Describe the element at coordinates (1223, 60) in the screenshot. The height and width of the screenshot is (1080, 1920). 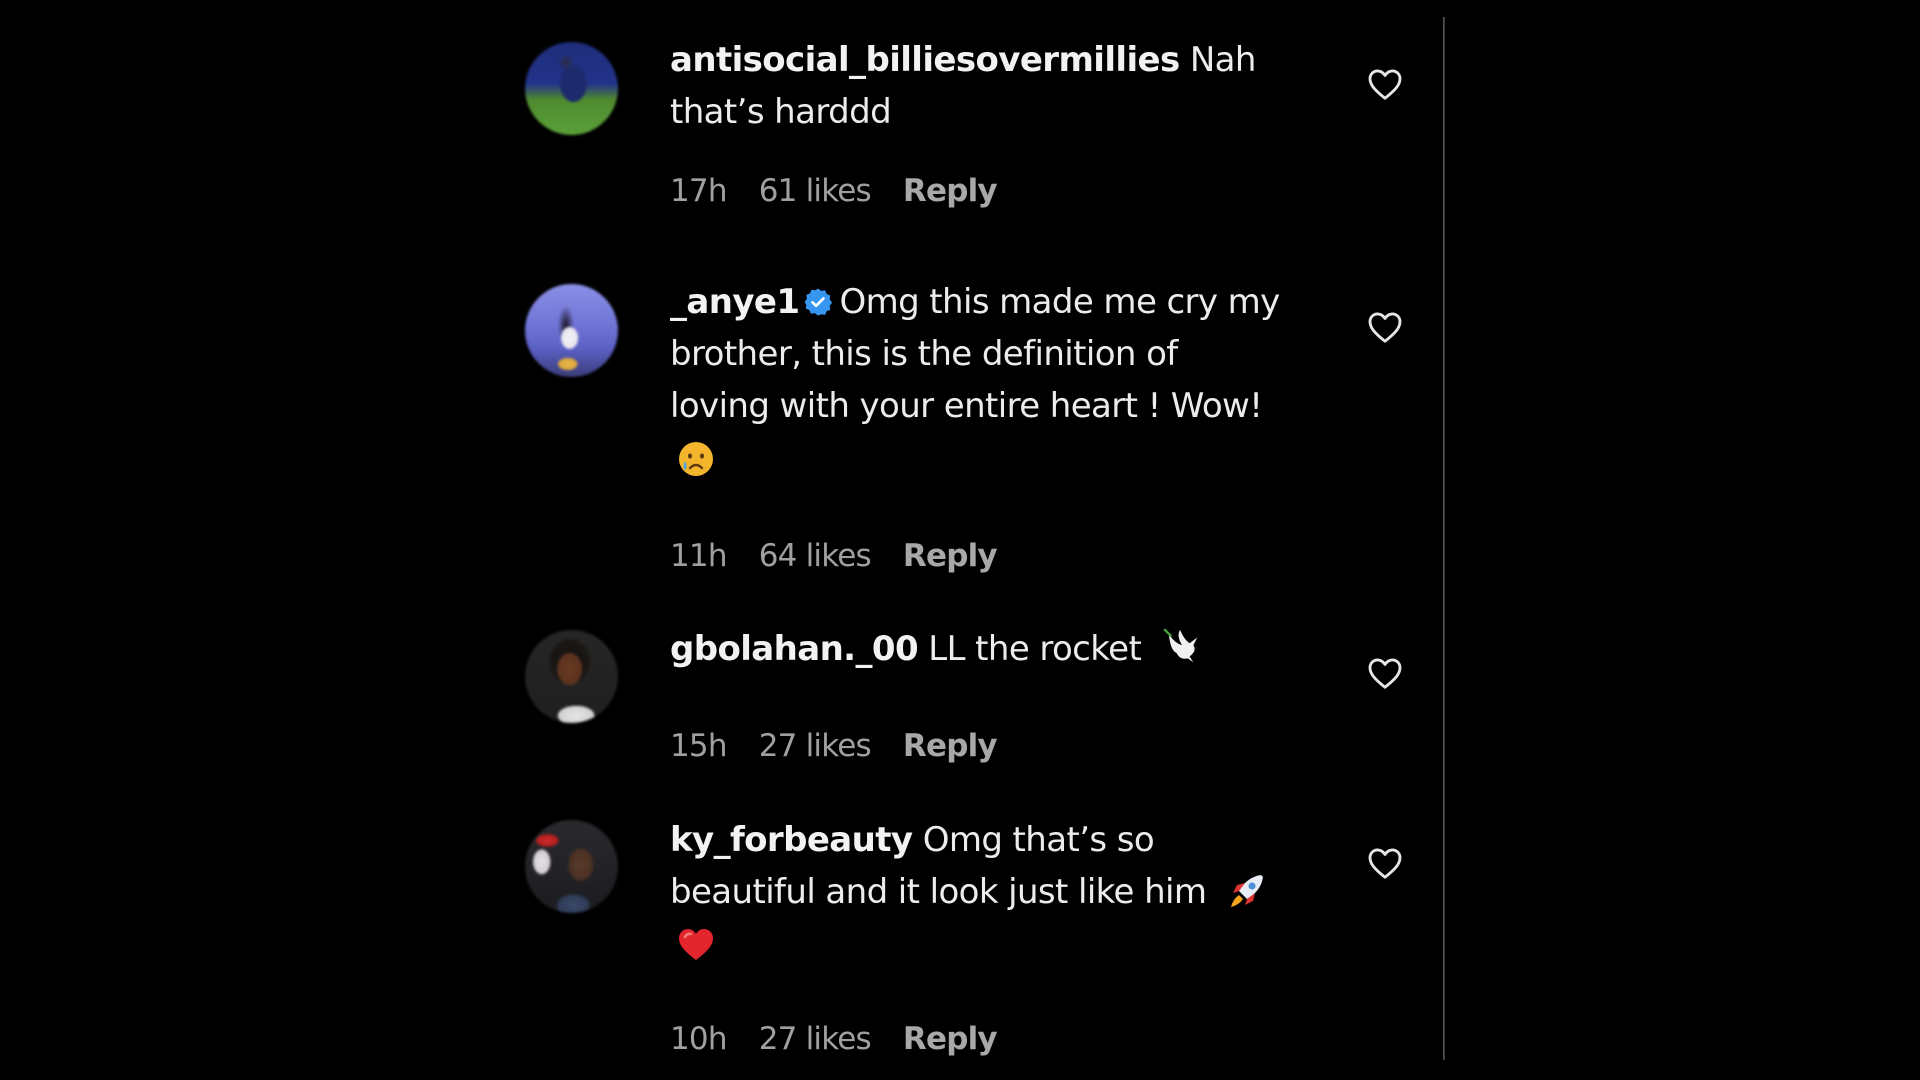
I see `comment-text: Nah` at that location.